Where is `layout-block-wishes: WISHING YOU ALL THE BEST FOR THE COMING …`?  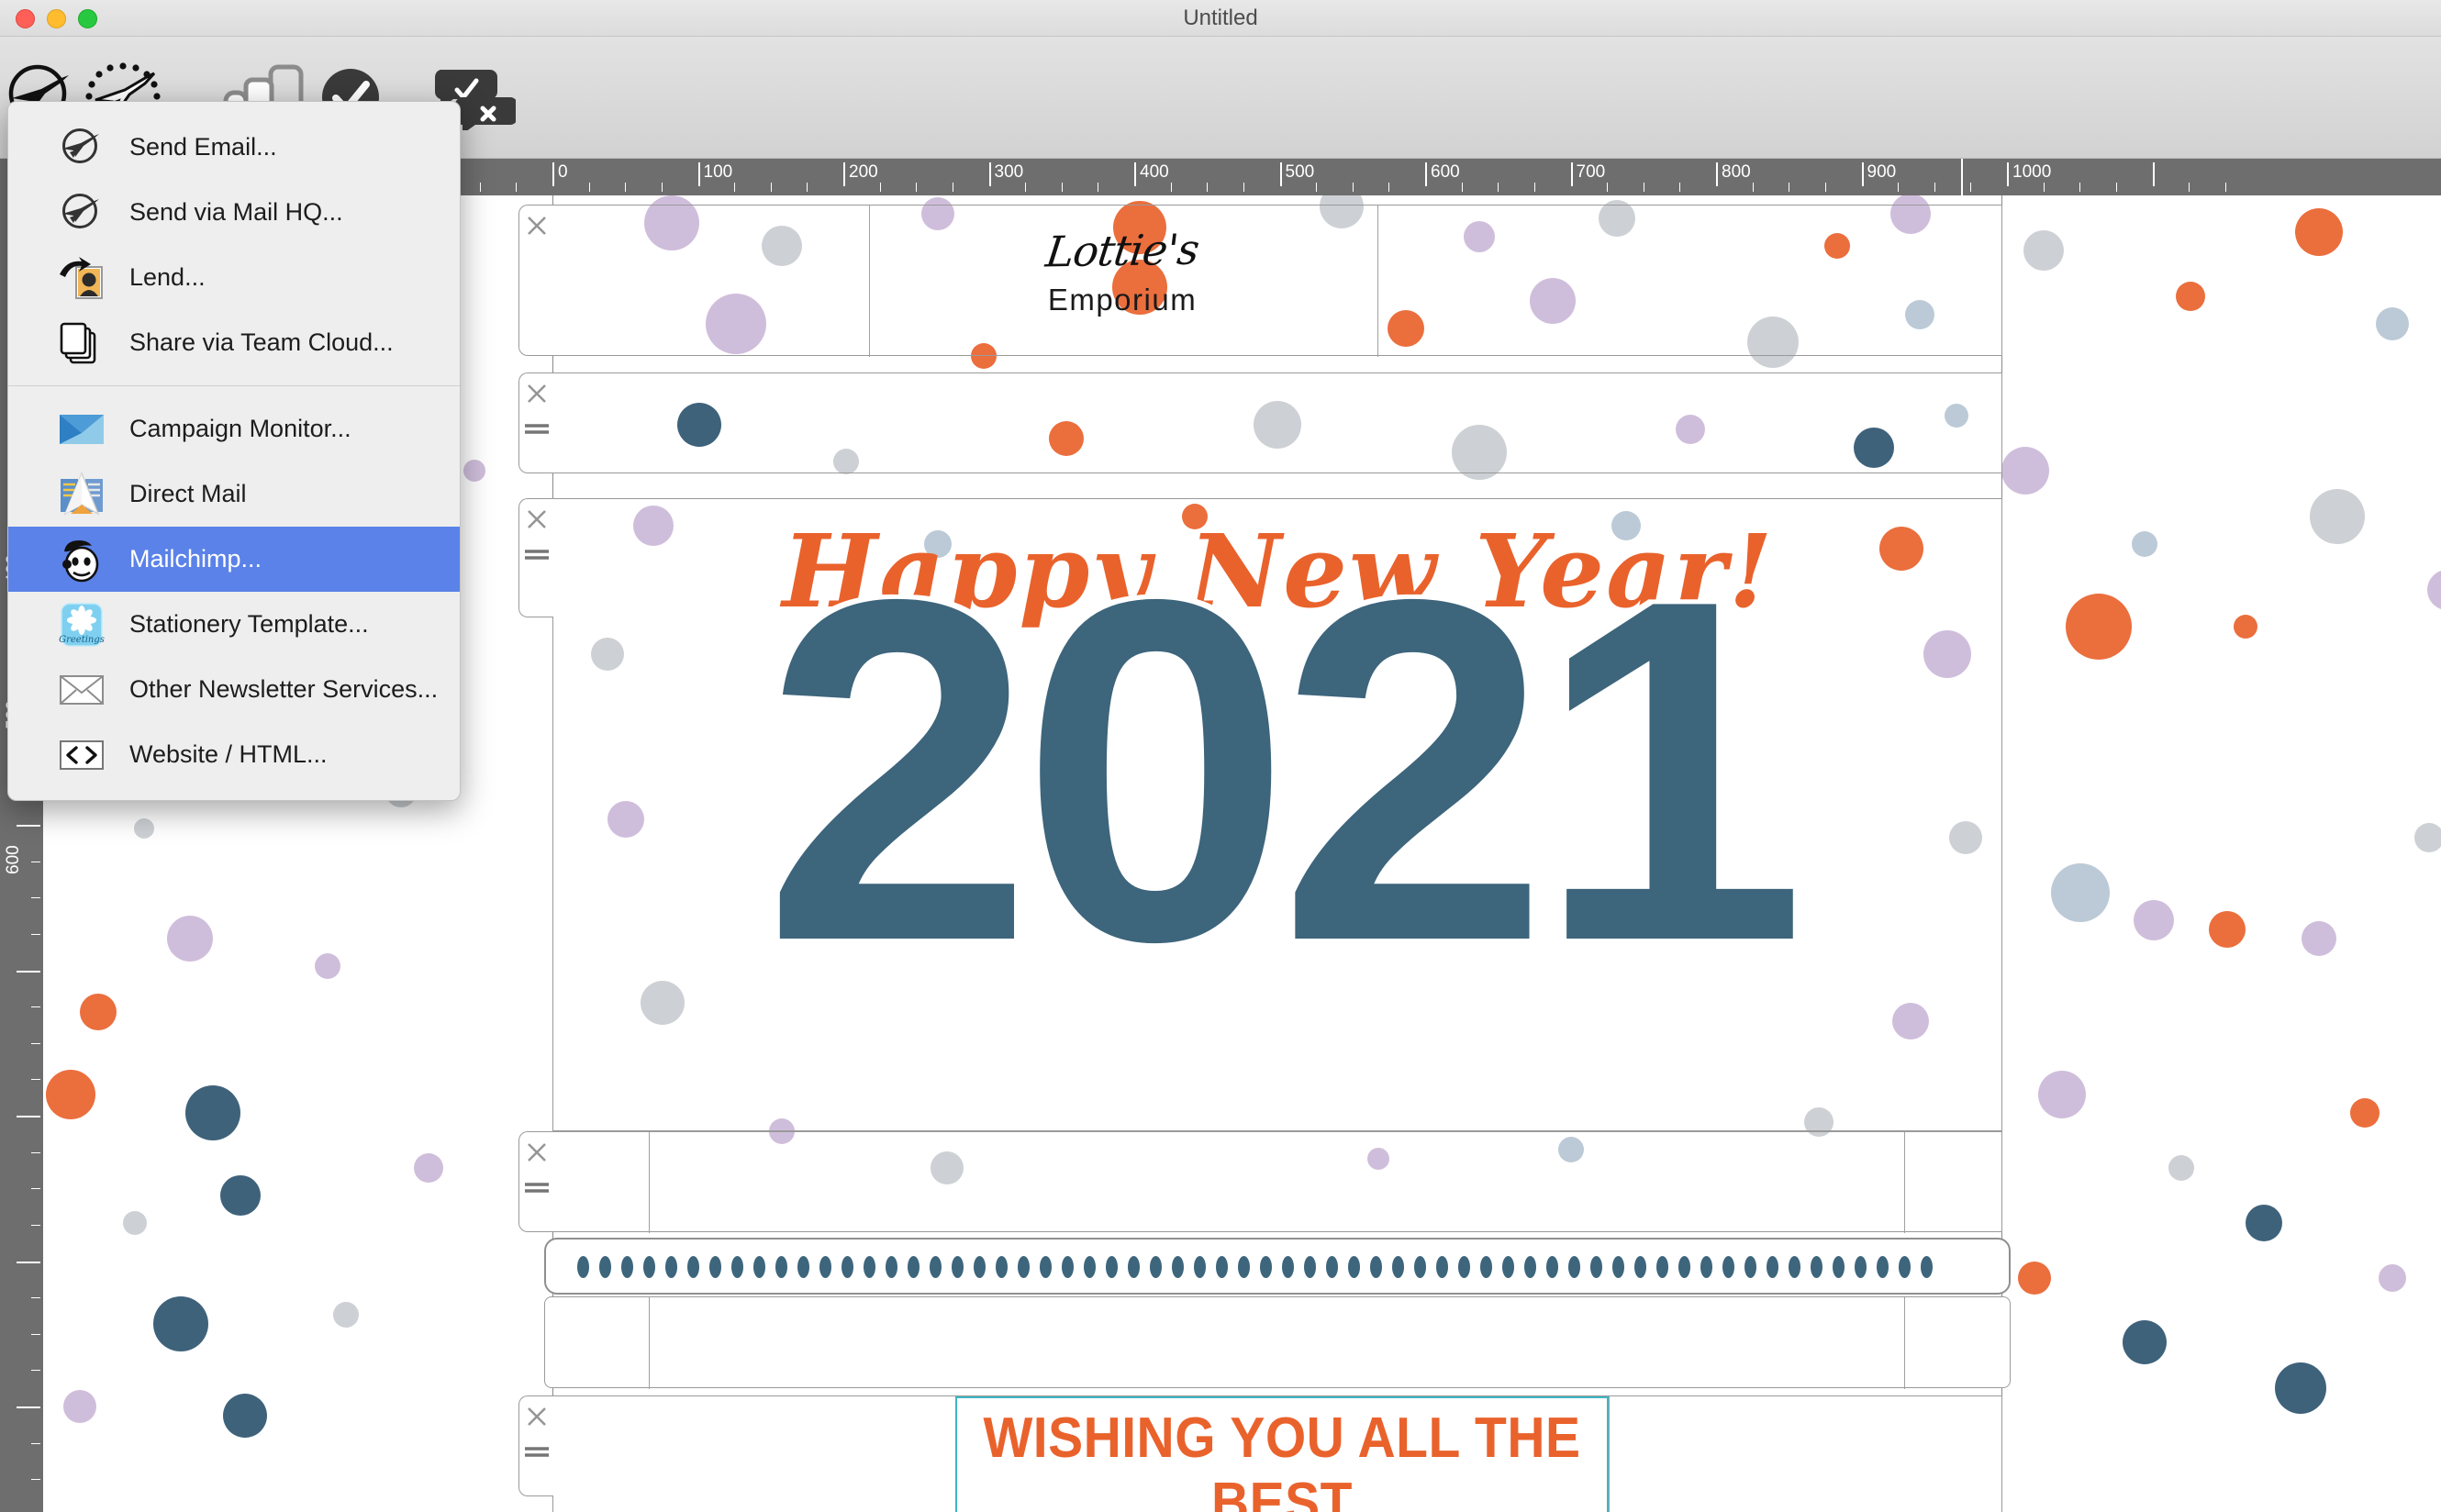
layout-block-wishes: WISHING YOU ALL THE BEST FOR THE COMING … is located at coordinates (1260, 1454).